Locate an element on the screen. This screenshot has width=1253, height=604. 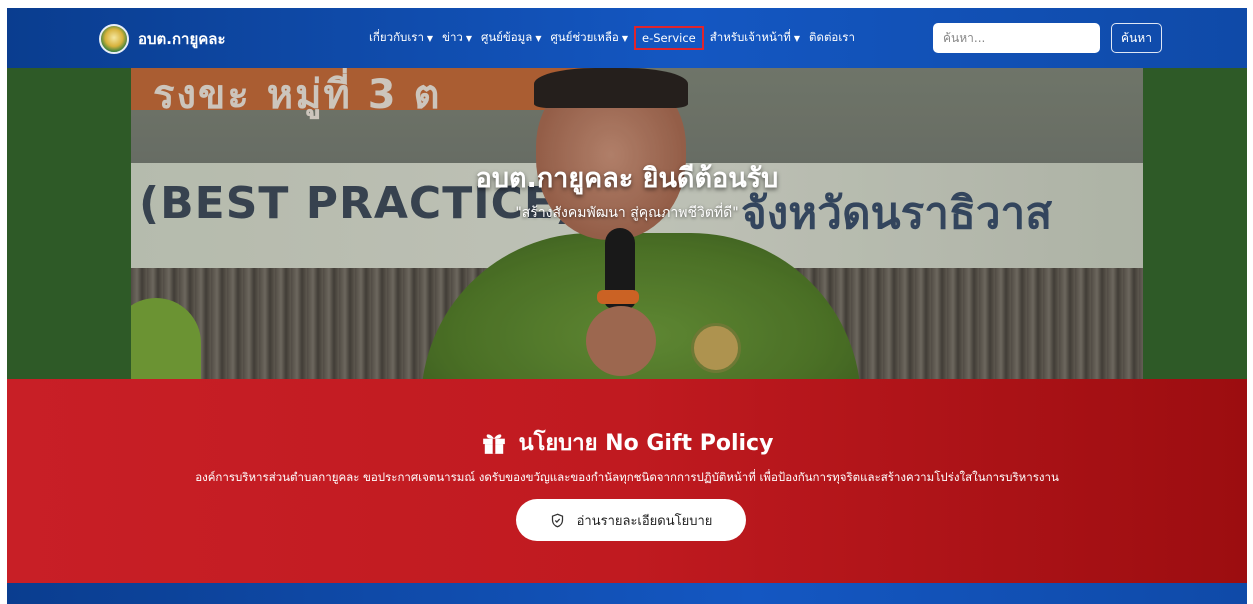
hero-title: อบต.กายูคละ ยินดีต้อนรับ is located at coordinates (627, 178).